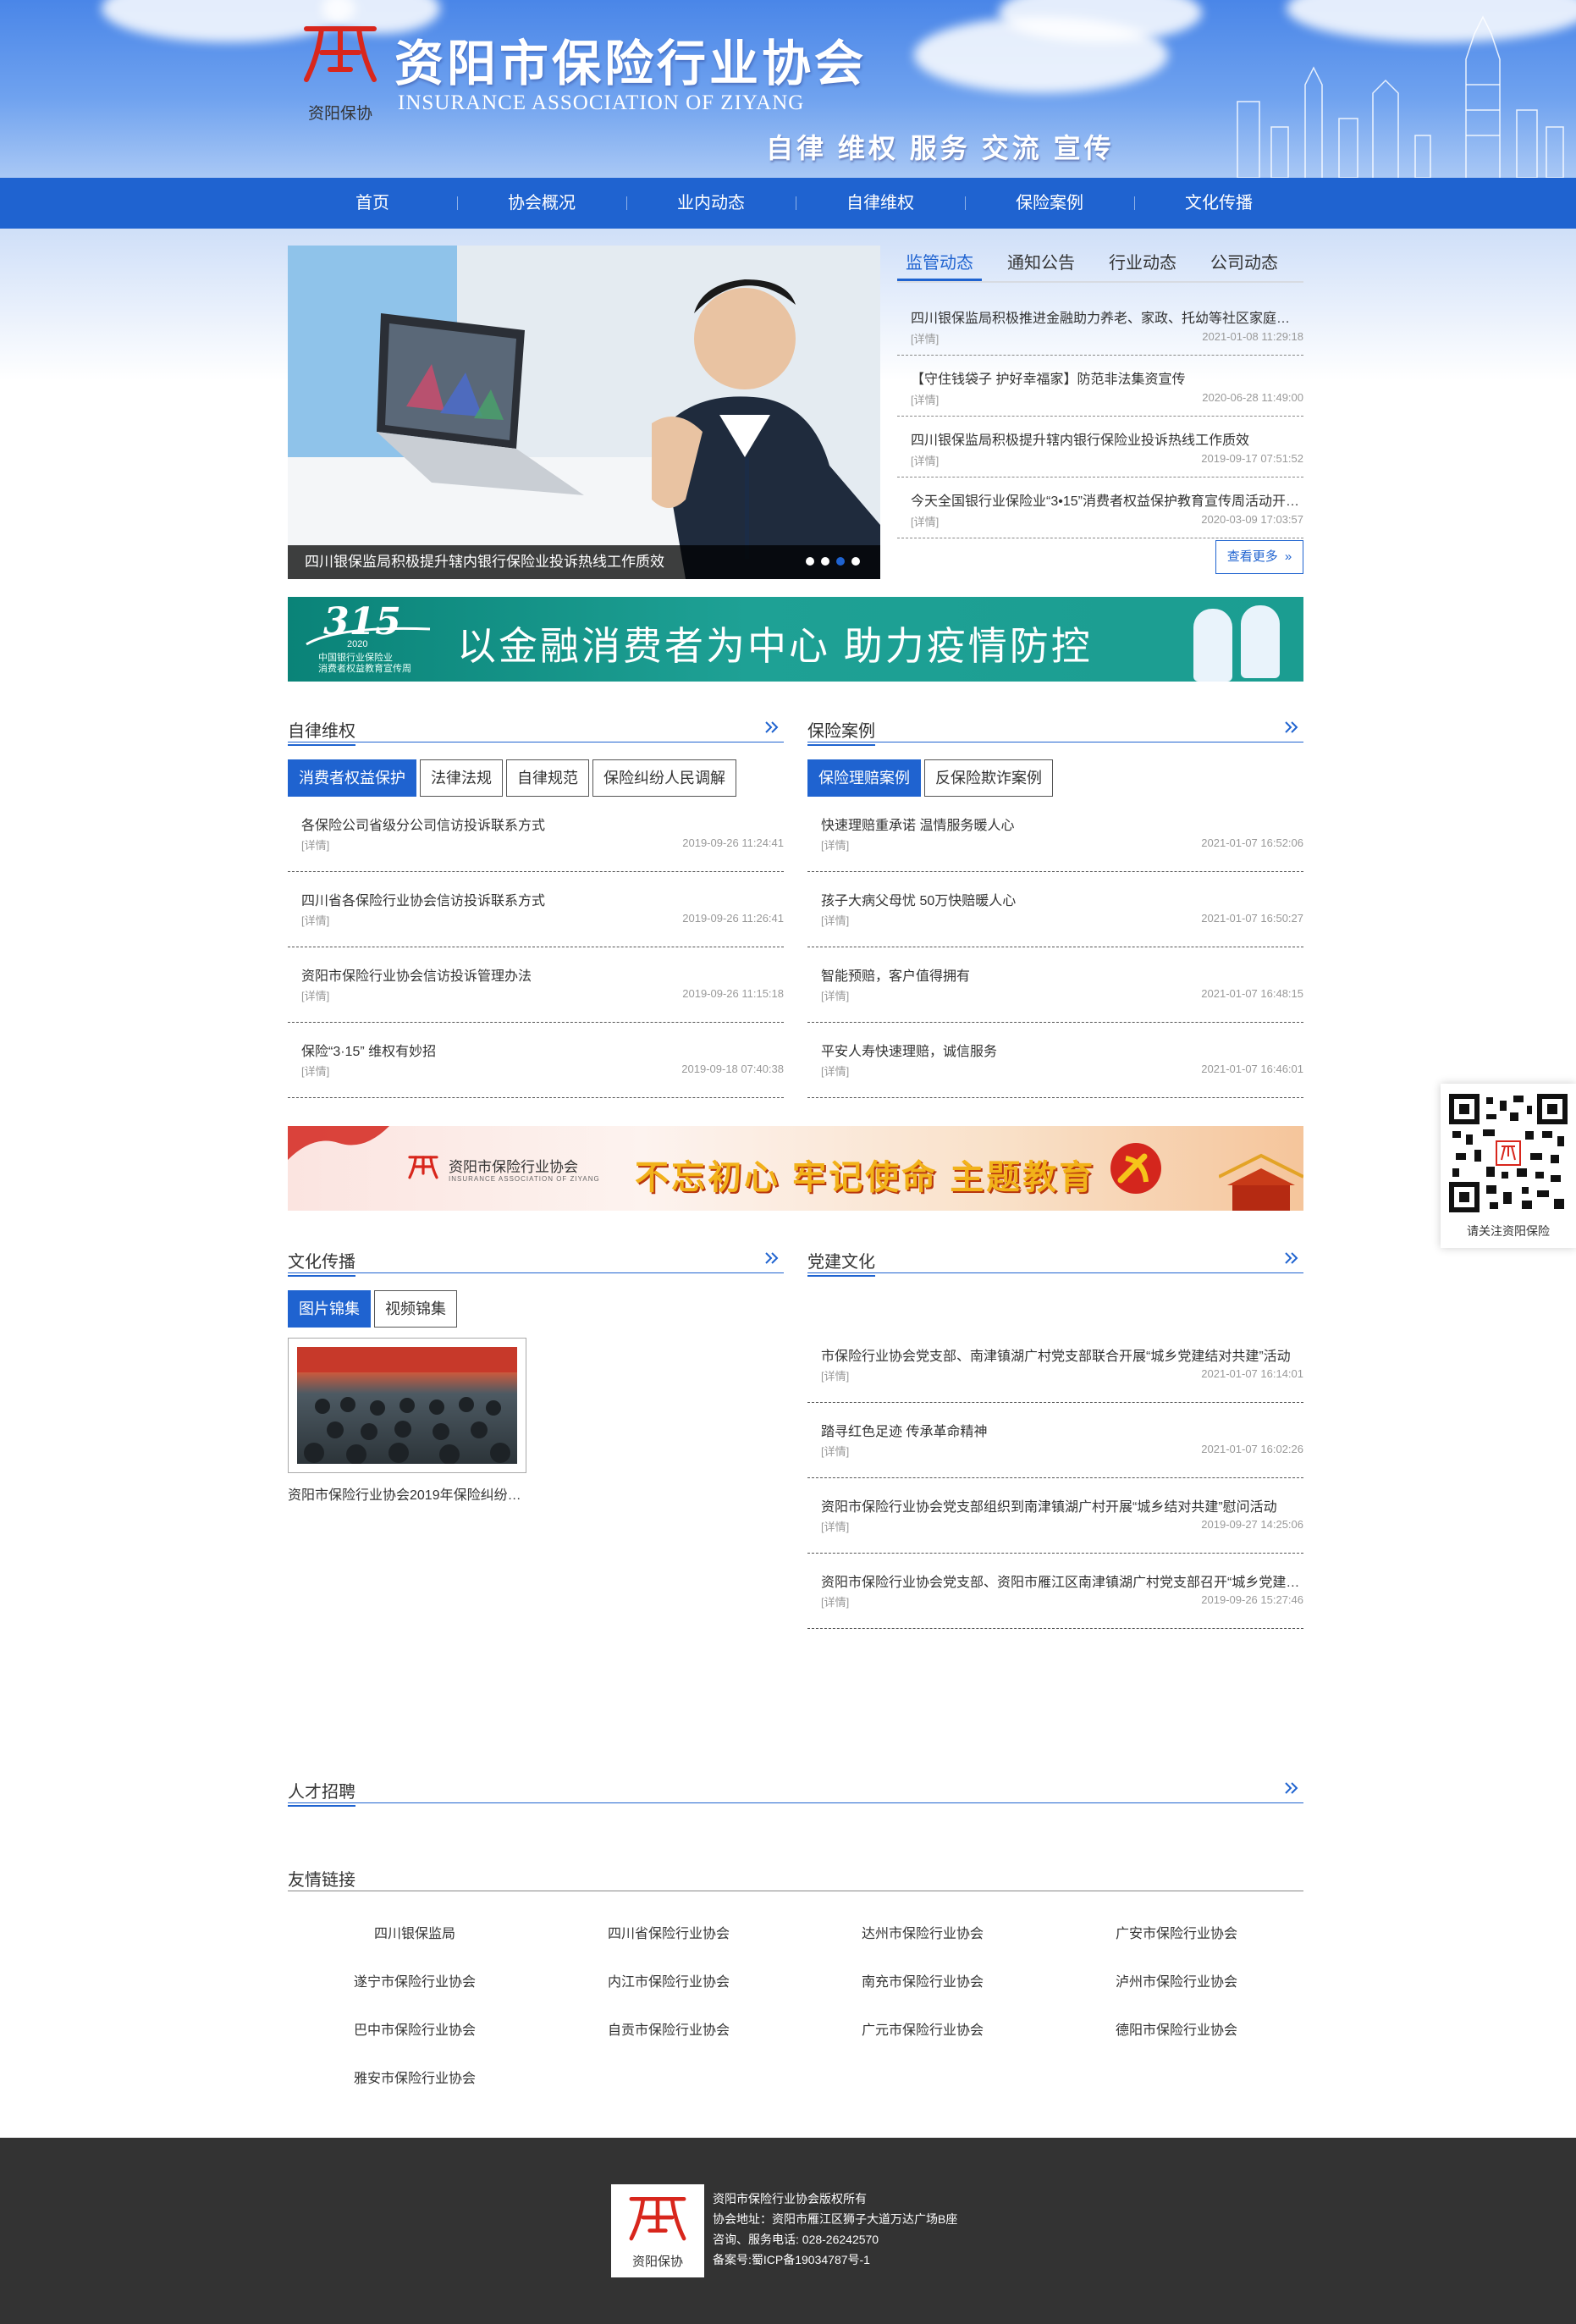 This screenshot has width=1576, height=2324. What do you see at coordinates (415, 1980) in the screenshot?
I see `friend-link: 遂宁市保险行业协会` at bounding box center [415, 1980].